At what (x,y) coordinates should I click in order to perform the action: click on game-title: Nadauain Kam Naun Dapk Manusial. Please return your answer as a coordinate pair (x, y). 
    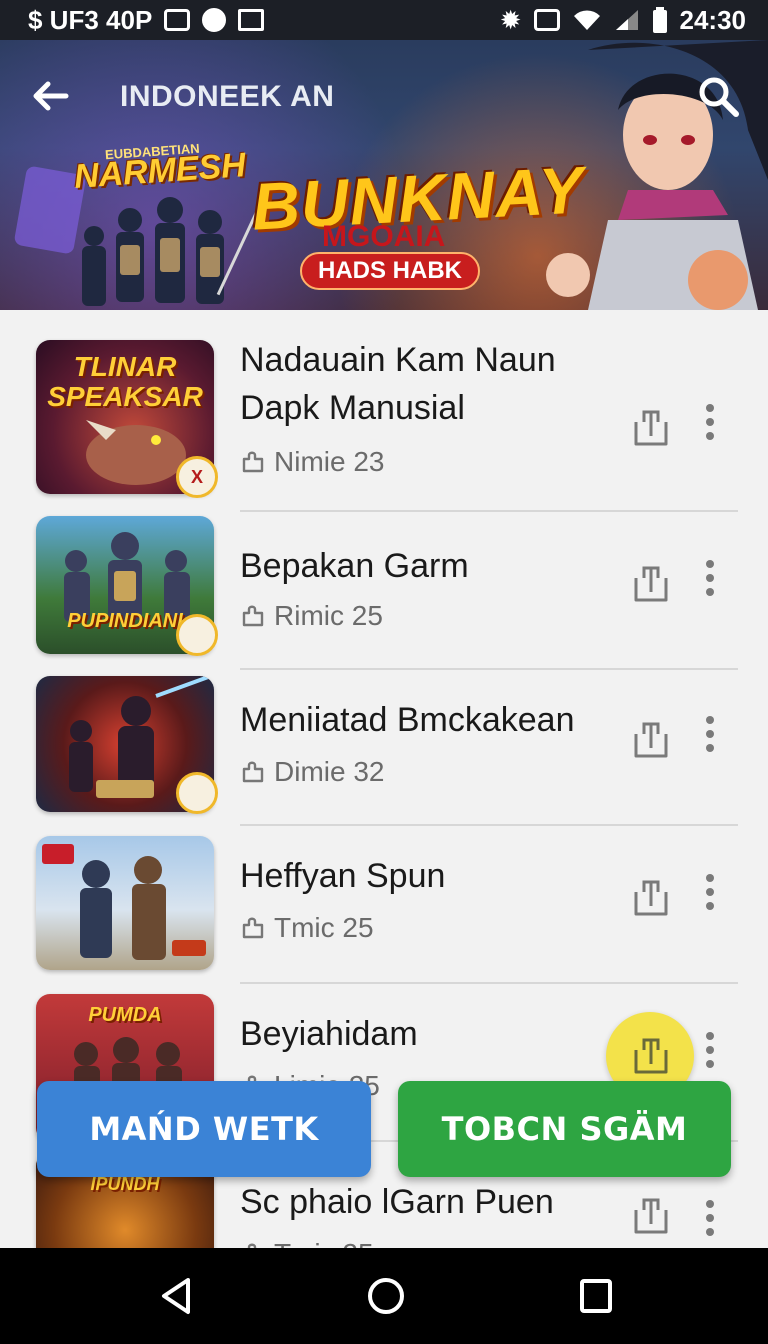
    Looking at the image, I should click on (435, 384).